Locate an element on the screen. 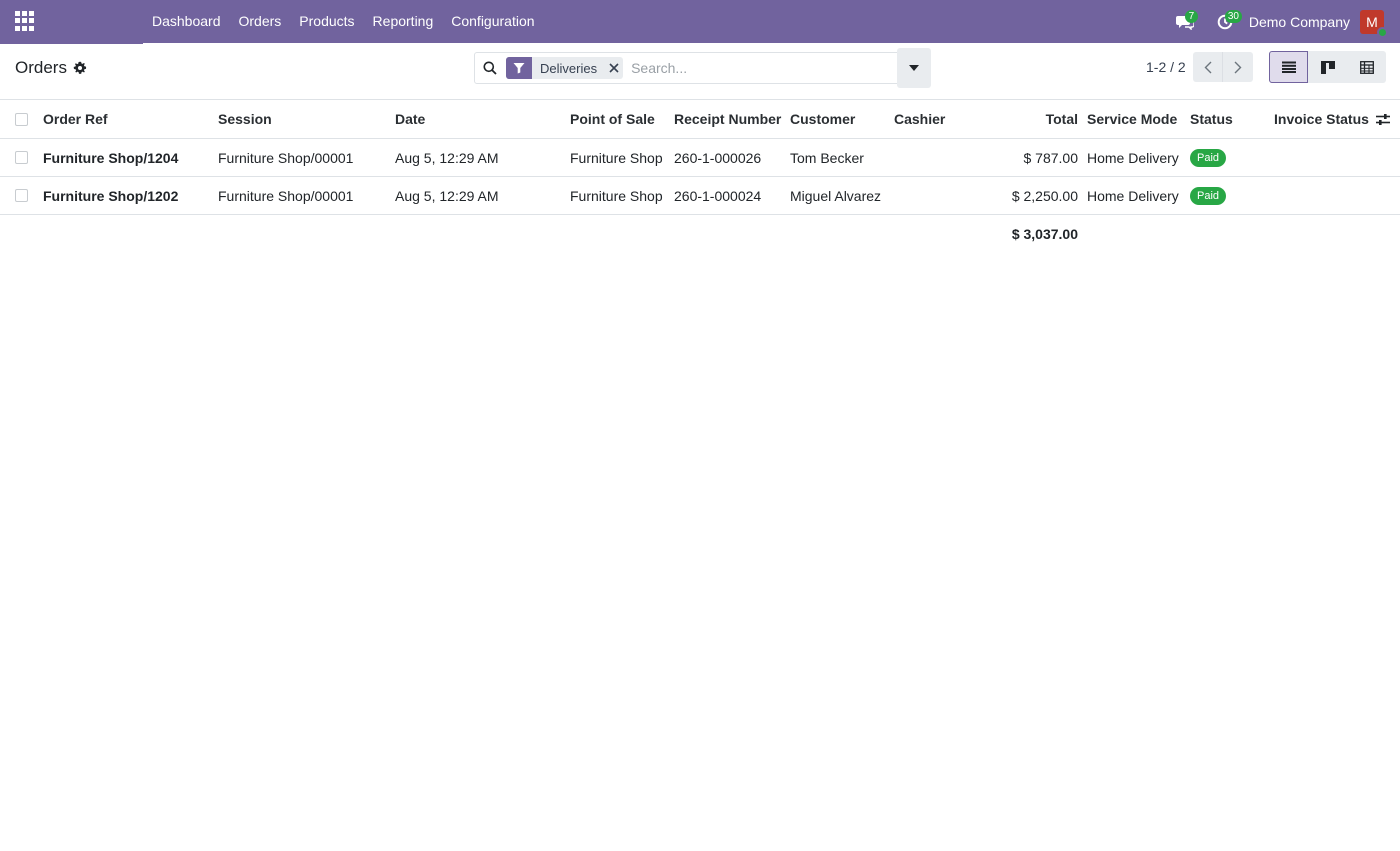  filter-icon is located at coordinates (519, 68).